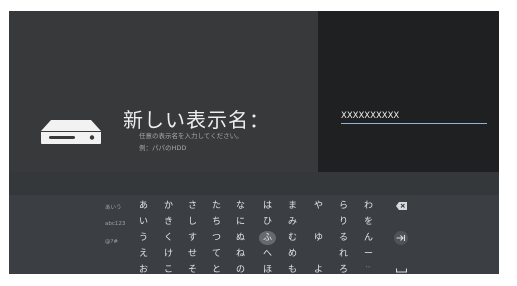  Describe the element at coordinates (191, 136) in the screenshot. I see `dialog-hint: 任意の表示名を入力してください。` at that location.